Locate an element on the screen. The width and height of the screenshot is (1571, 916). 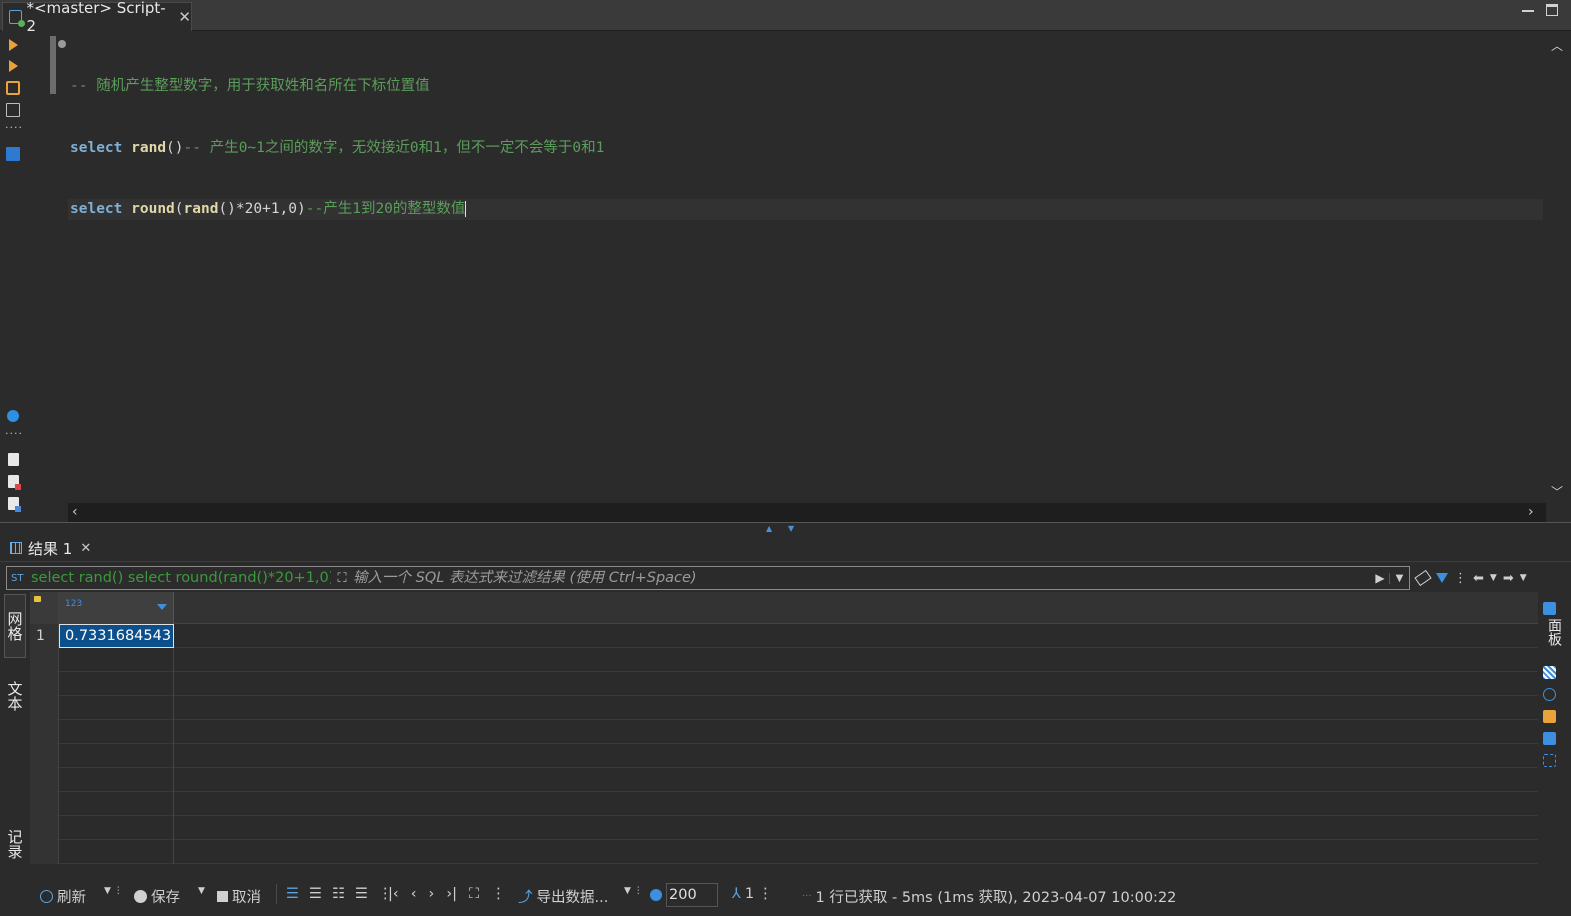
refresh-icon is located at coordinates (46, 896).